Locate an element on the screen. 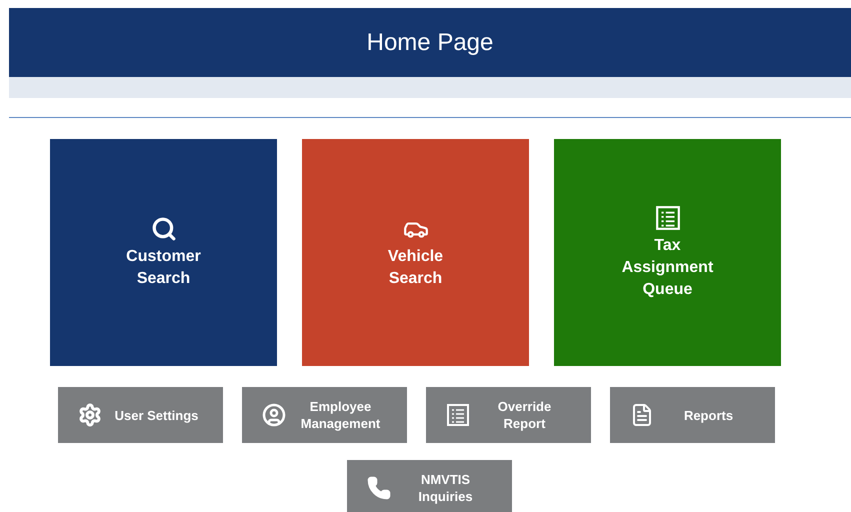 This screenshot has width=851, height=512. nav-button: NMVTIS Inquiries is located at coordinates (429, 486).